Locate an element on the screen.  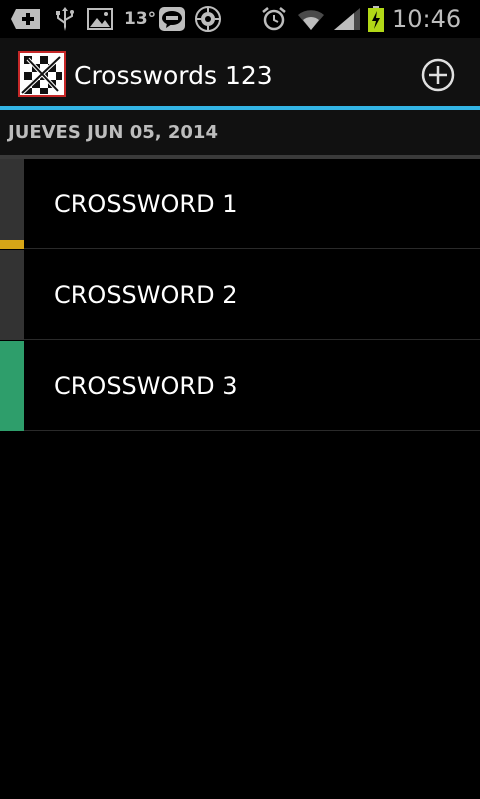
section-date-title: JUEVES JUN 05, 2014 is located at coordinates (113, 132).